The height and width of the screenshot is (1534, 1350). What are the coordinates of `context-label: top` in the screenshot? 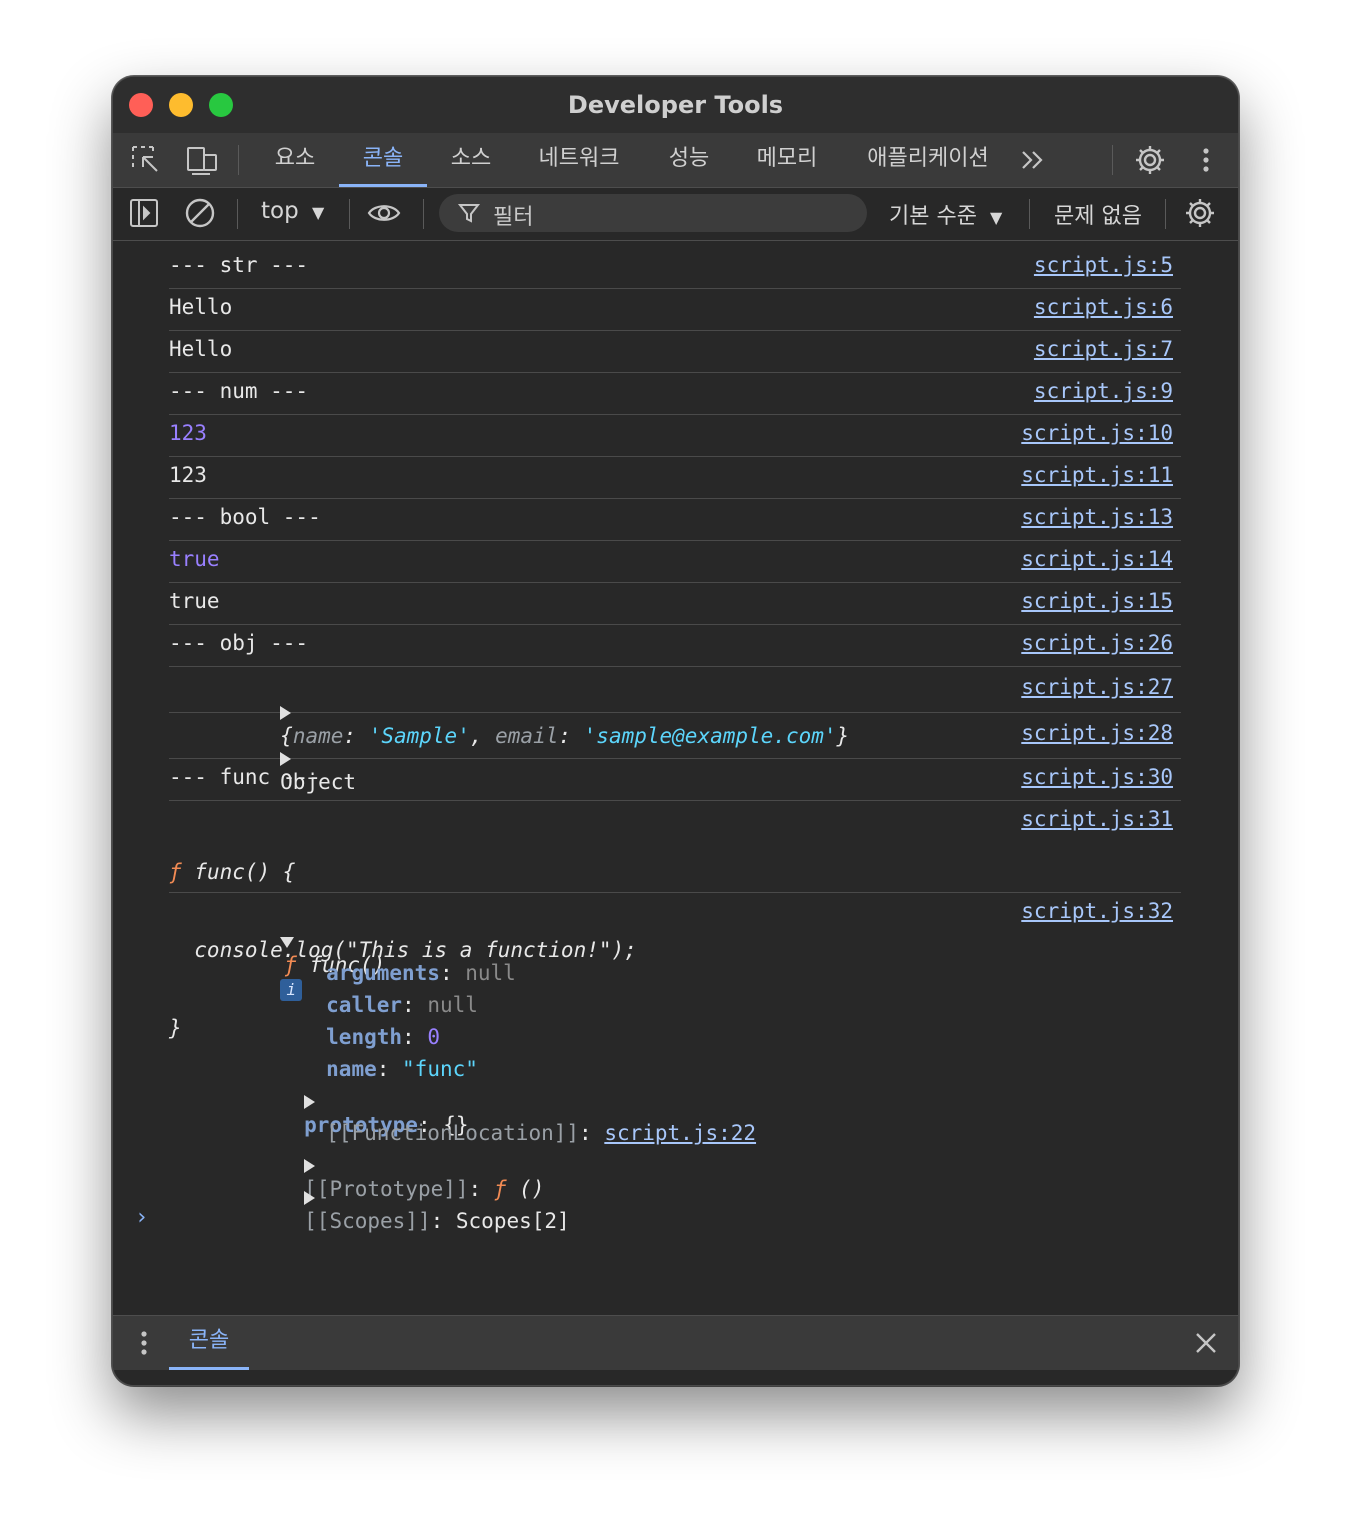 It's located at (280, 211).